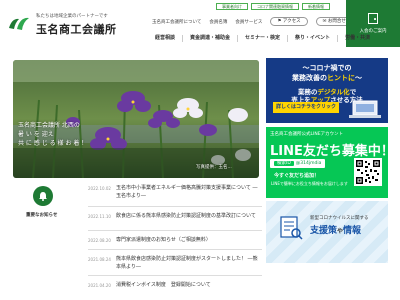 Image resolution: width=400 pixels, height=300 pixels. What do you see at coordinates (49, 125) in the screenshot?
I see `hero-caption-line1: 玉名商工会議所 北西の` at bounding box center [49, 125].